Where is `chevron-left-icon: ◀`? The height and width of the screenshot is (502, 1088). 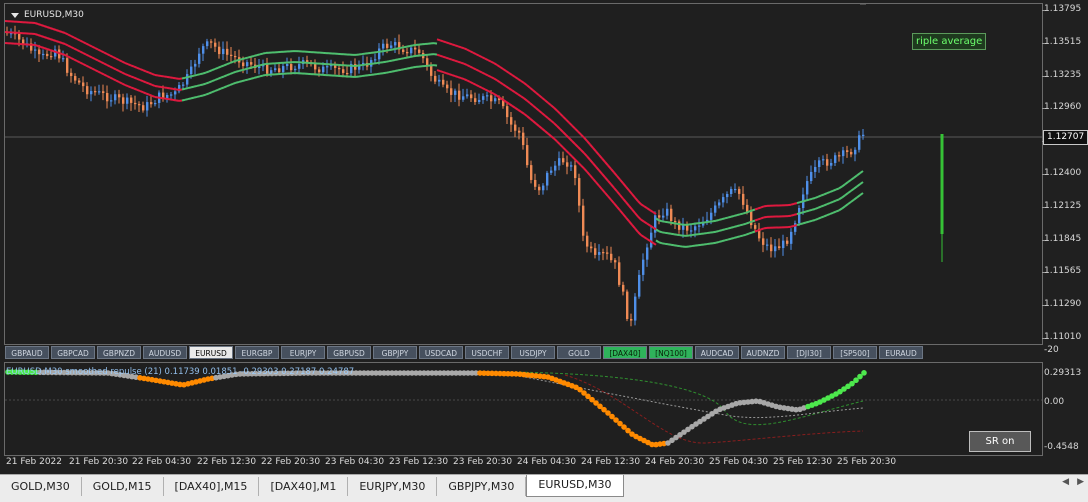
chevron-left-icon: ◀ is located at coordinates (1065, 482).